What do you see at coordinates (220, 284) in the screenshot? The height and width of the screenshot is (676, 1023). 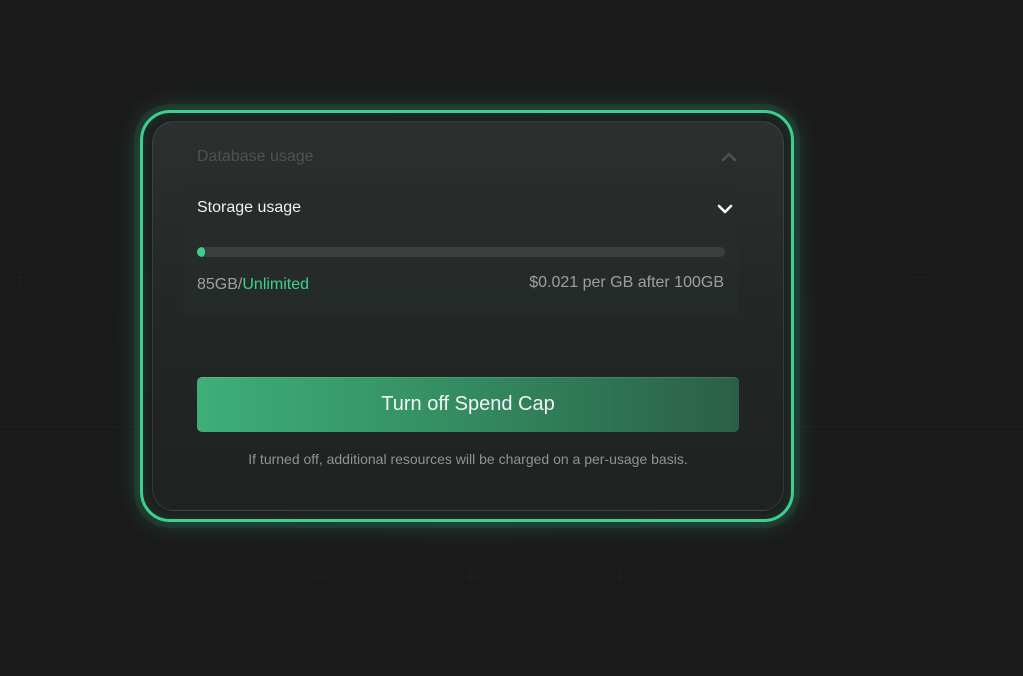 I see `usage-amount: 85GB/` at bounding box center [220, 284].